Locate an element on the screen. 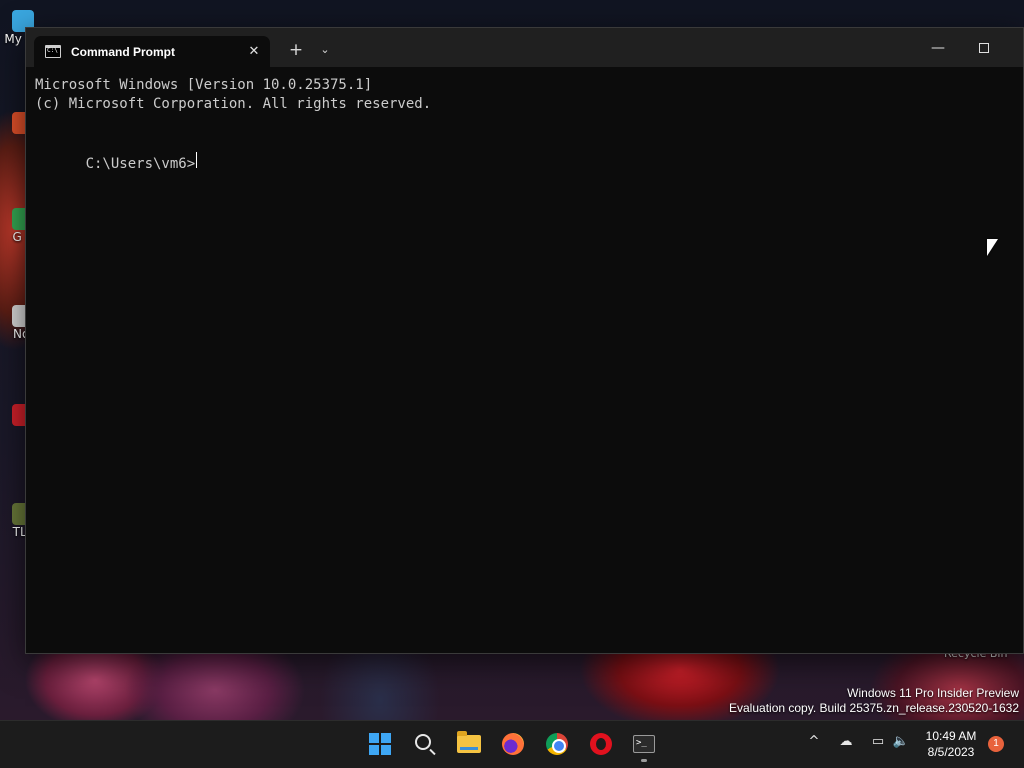 The width and height of the screenshot is (1024, 768). maximize-button is located at coordinates (984, 48).